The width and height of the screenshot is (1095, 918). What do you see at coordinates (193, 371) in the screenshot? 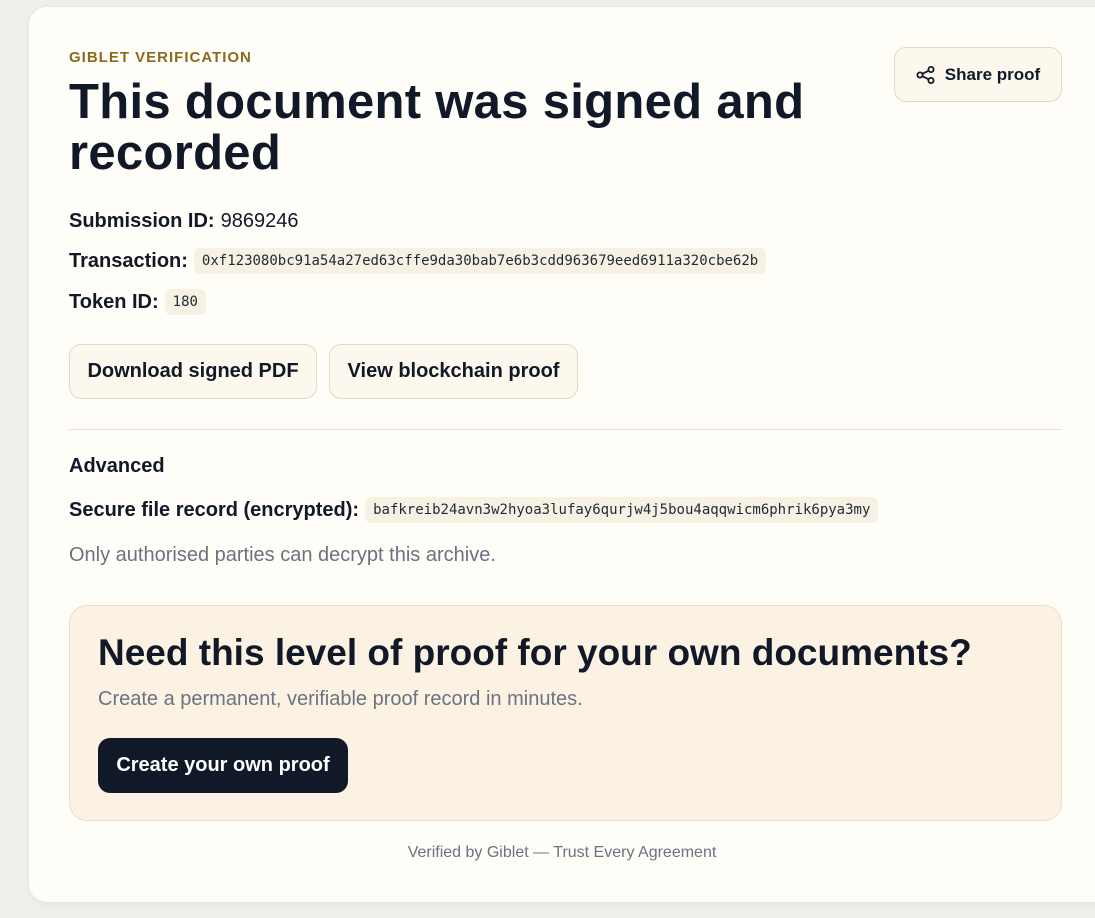
I see `download-signed-pdf-button: Download signed PDF` at bounding box center [193, 371].